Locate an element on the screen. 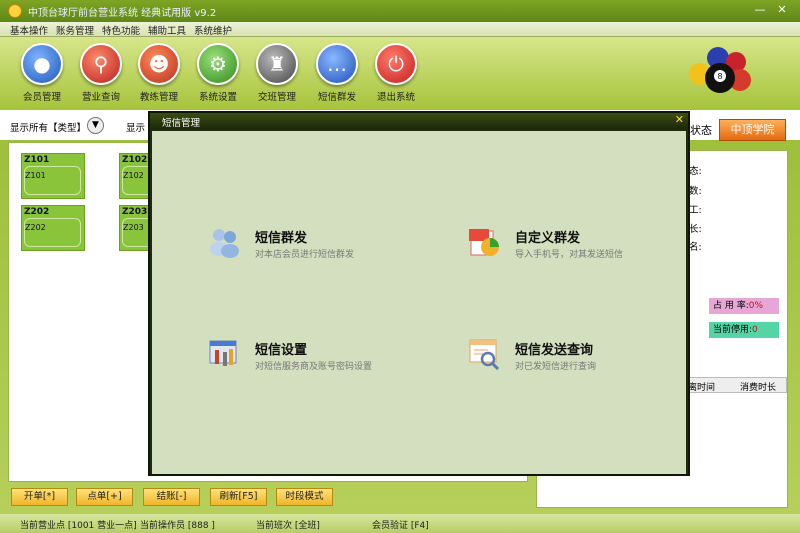 This screenshot has width=800, height=533. table-sub: Z202 is located at coordinates (35, 227).